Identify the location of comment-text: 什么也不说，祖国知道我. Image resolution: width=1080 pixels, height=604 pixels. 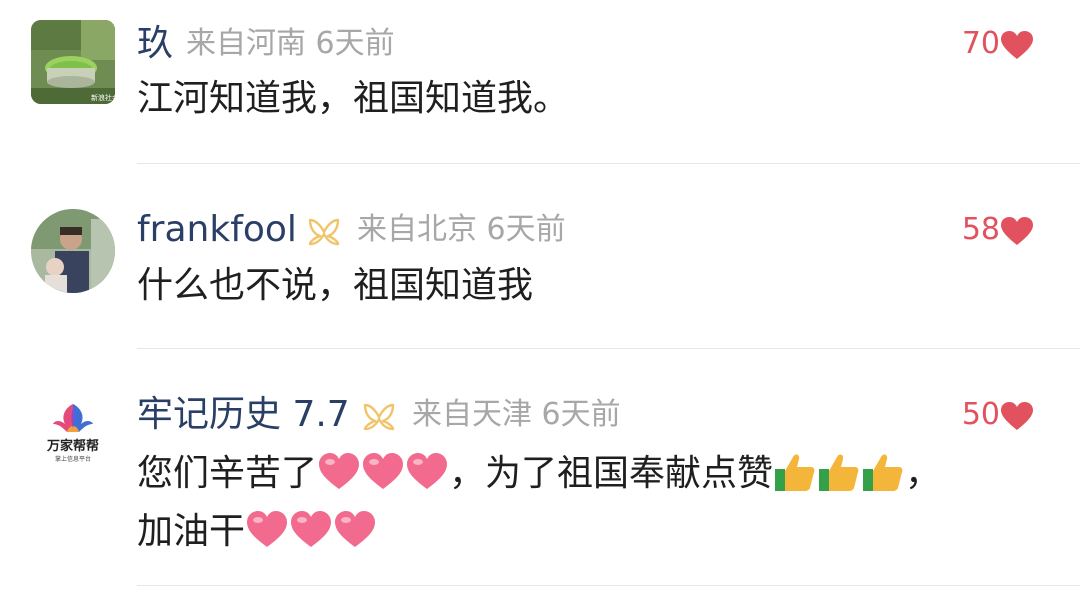
(335, 285).